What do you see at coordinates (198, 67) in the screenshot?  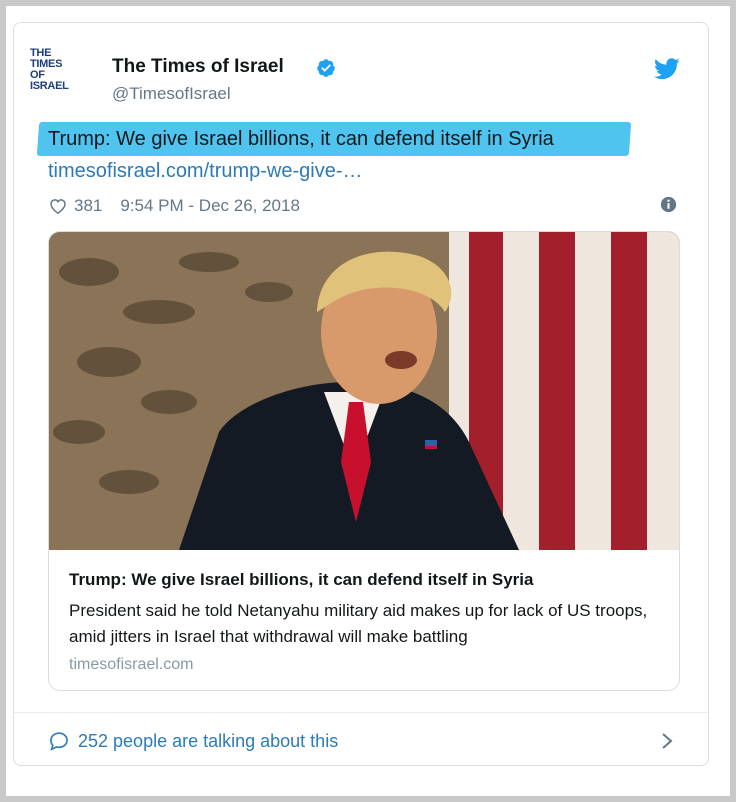 I see `account-name: The Times of Israel` at bounding box center [198, 67].